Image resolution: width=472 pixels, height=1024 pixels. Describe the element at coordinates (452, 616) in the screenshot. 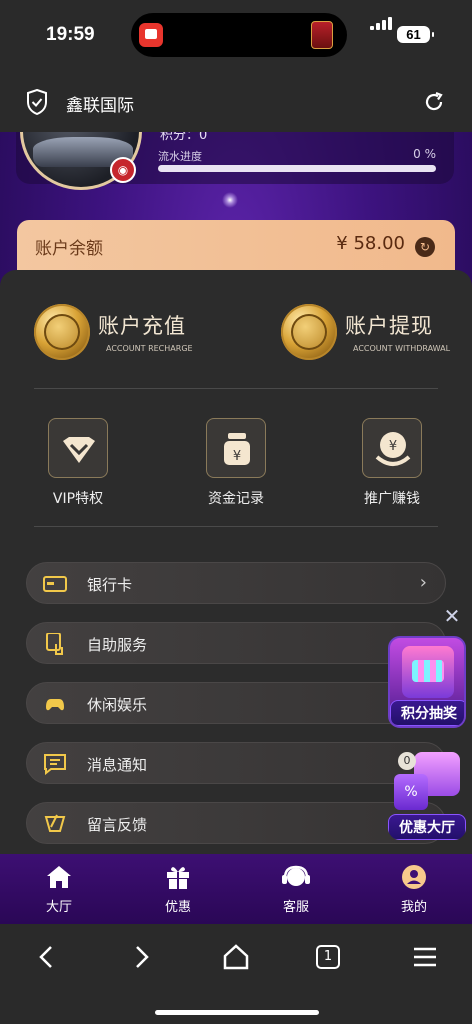

I see `close-icon: ✕` at that location.